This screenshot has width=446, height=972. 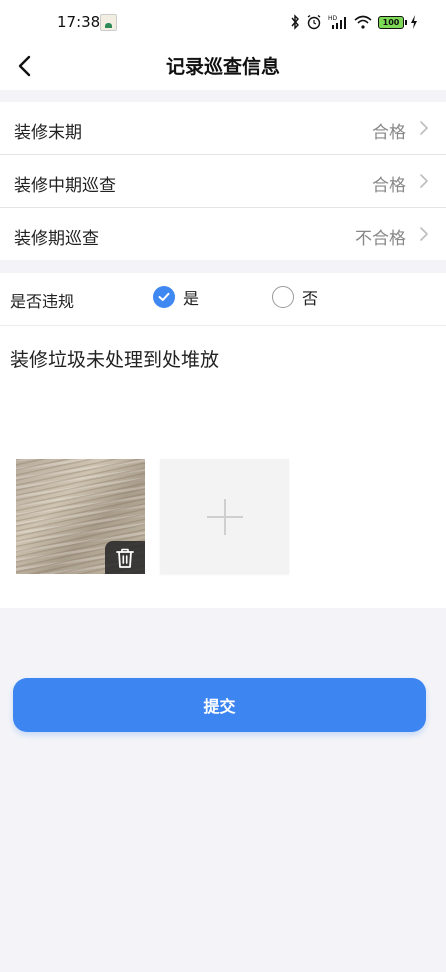 What do you see at coordinates (314, 22) in the screenshot?
I see `alarm-icon` at bounding box center [314, 22].